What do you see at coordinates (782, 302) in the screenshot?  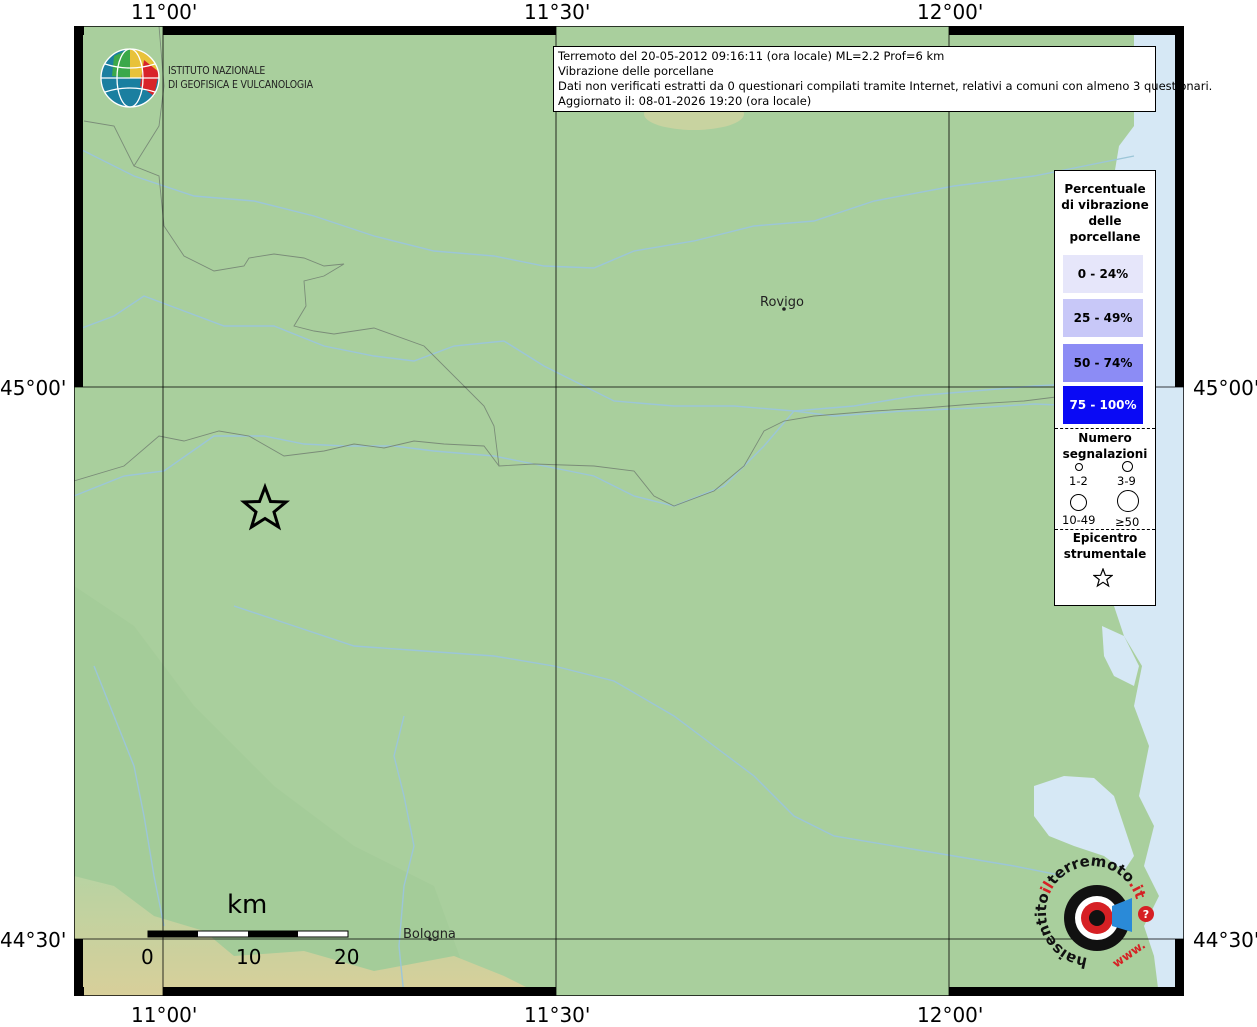 I see `city-label-rovigo: Rovigo` at bounding box center [782, 302].